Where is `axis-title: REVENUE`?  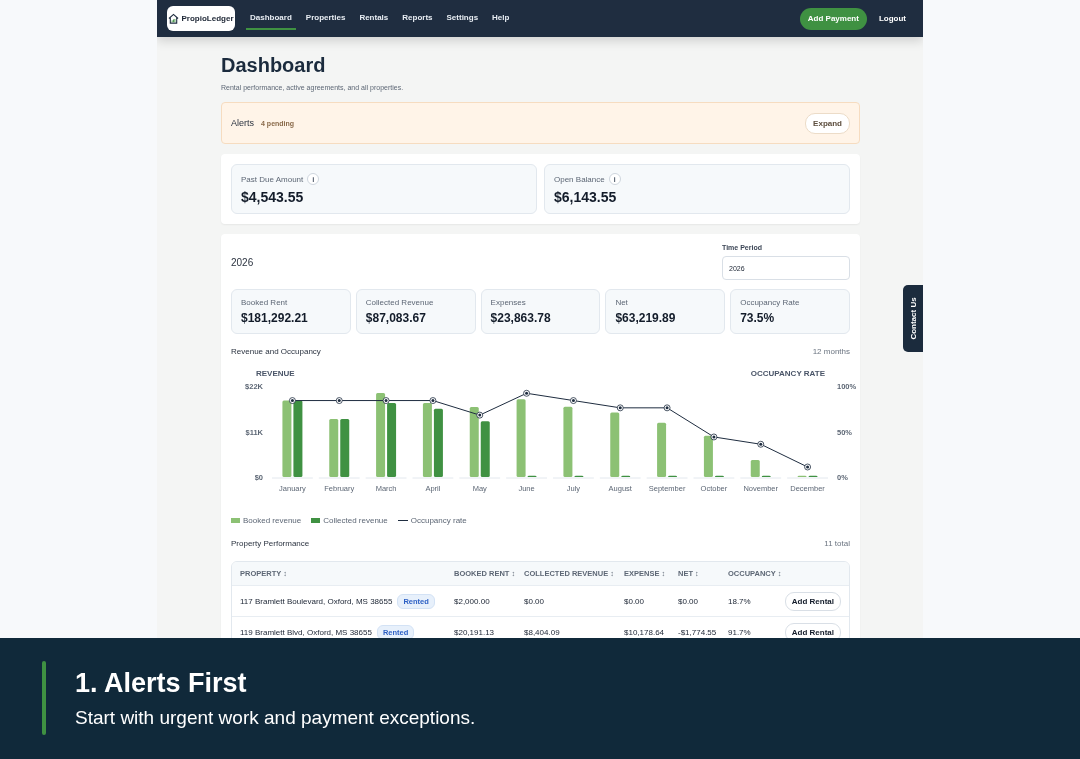 axis-title: REVENUE is located at coordinates (275, 373).